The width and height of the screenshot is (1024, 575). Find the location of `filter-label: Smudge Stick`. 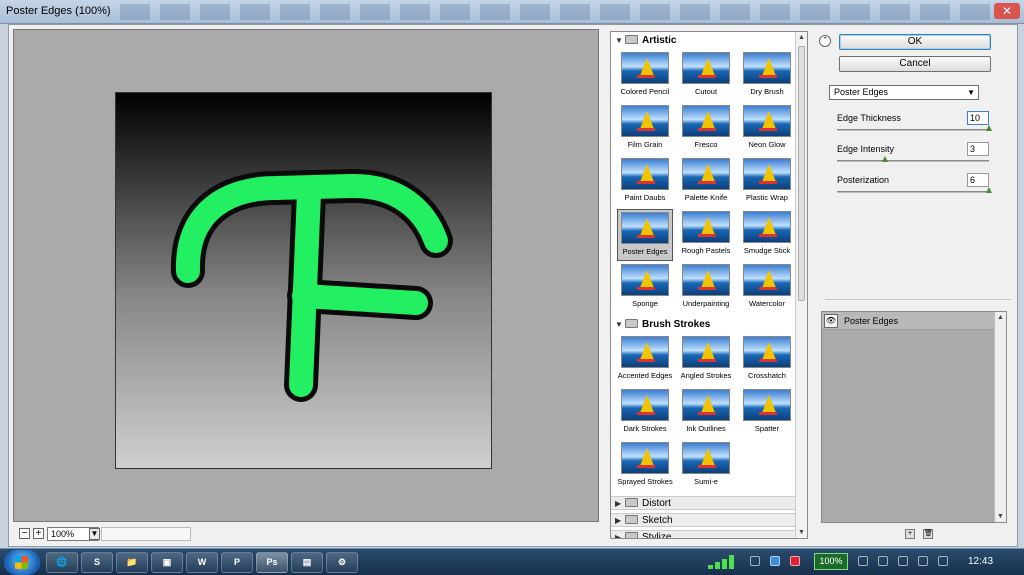

filter-label: Smudge Stick is located at coordinates (767, 250).